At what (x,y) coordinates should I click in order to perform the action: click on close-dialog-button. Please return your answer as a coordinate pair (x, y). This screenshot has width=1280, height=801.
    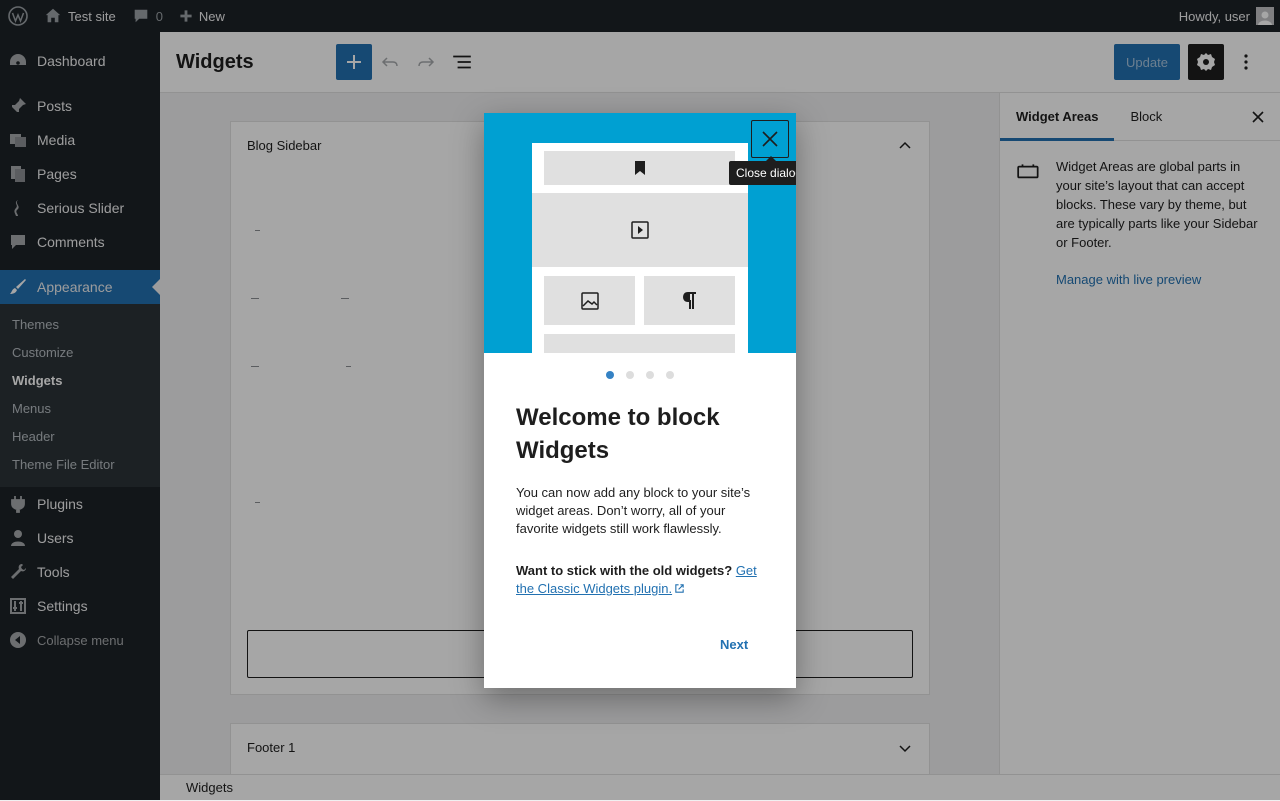
    Looking at the image, I should click on (770, 139).